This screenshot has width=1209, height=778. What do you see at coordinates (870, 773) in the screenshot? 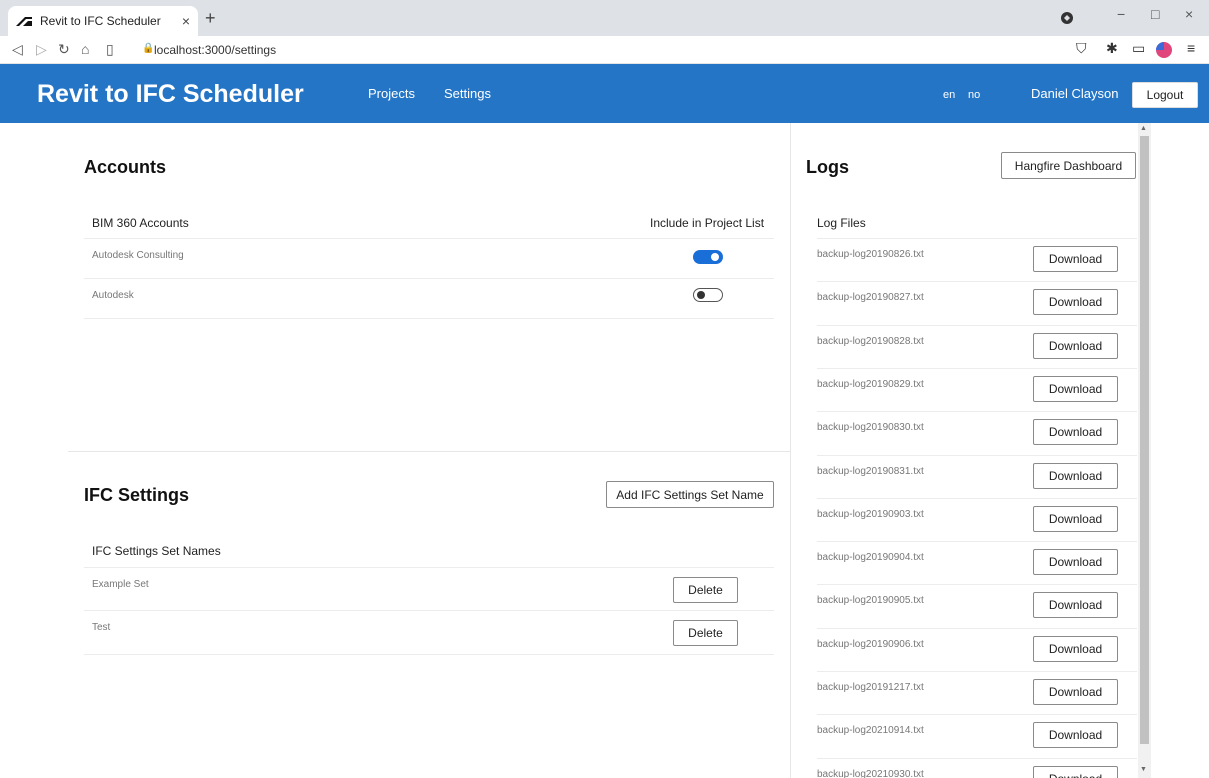
I see `log-file-name: backup-log20210930.txt` at bounding box center [870, 773].